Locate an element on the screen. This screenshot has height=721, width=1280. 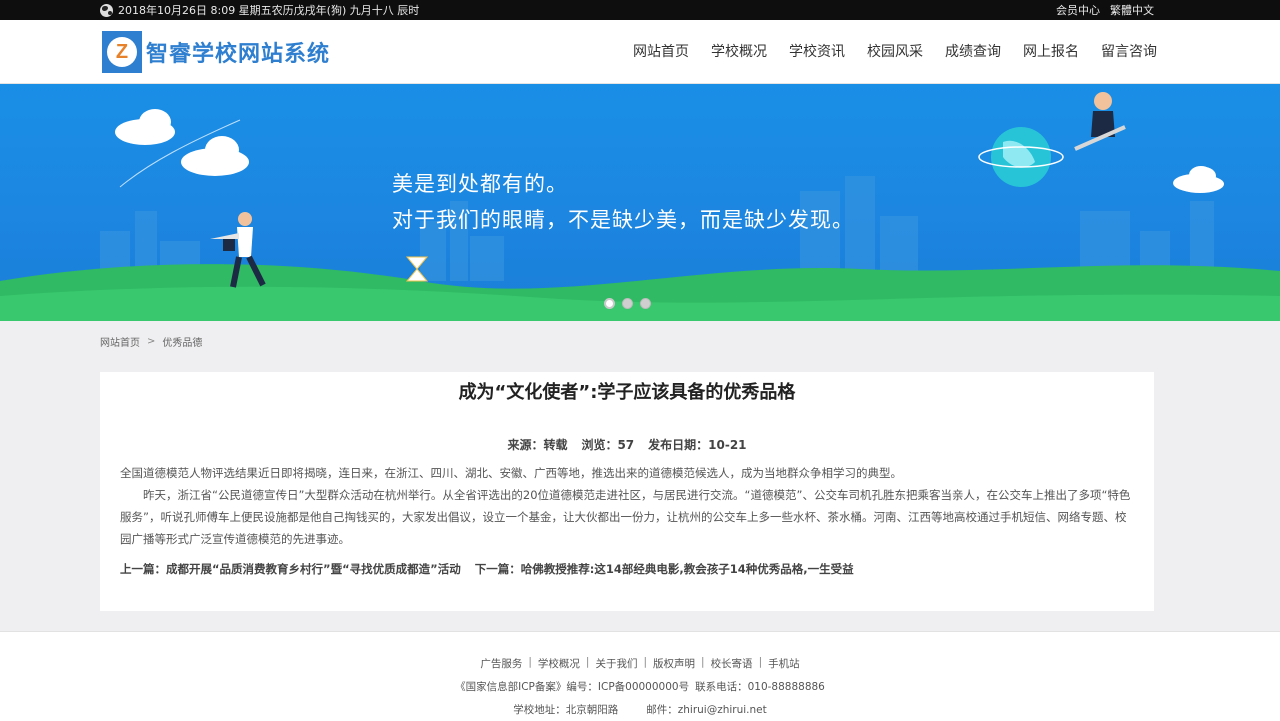
article-meta: 来源：转载 浏览：57 发布日期：10-21 is located at coordinates (627, 444).